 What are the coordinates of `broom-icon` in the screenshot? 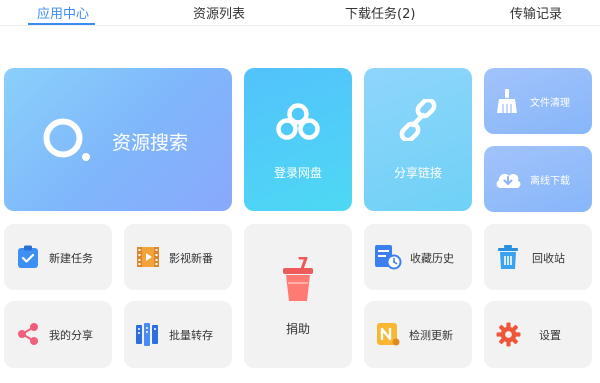 It's located at (507, 101).